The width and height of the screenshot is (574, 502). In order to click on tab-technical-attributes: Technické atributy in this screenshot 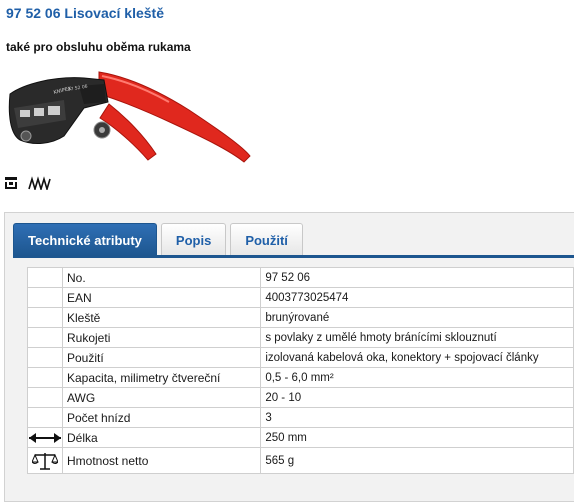, I will do `click(85, 239)`.